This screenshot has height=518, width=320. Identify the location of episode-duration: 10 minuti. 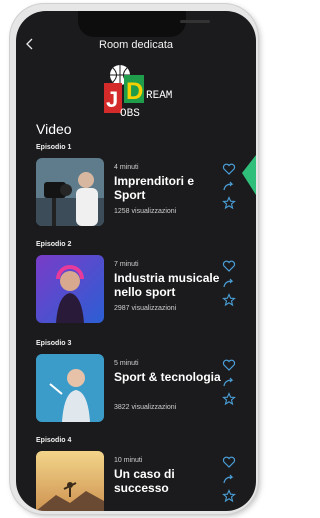
(128, 460).